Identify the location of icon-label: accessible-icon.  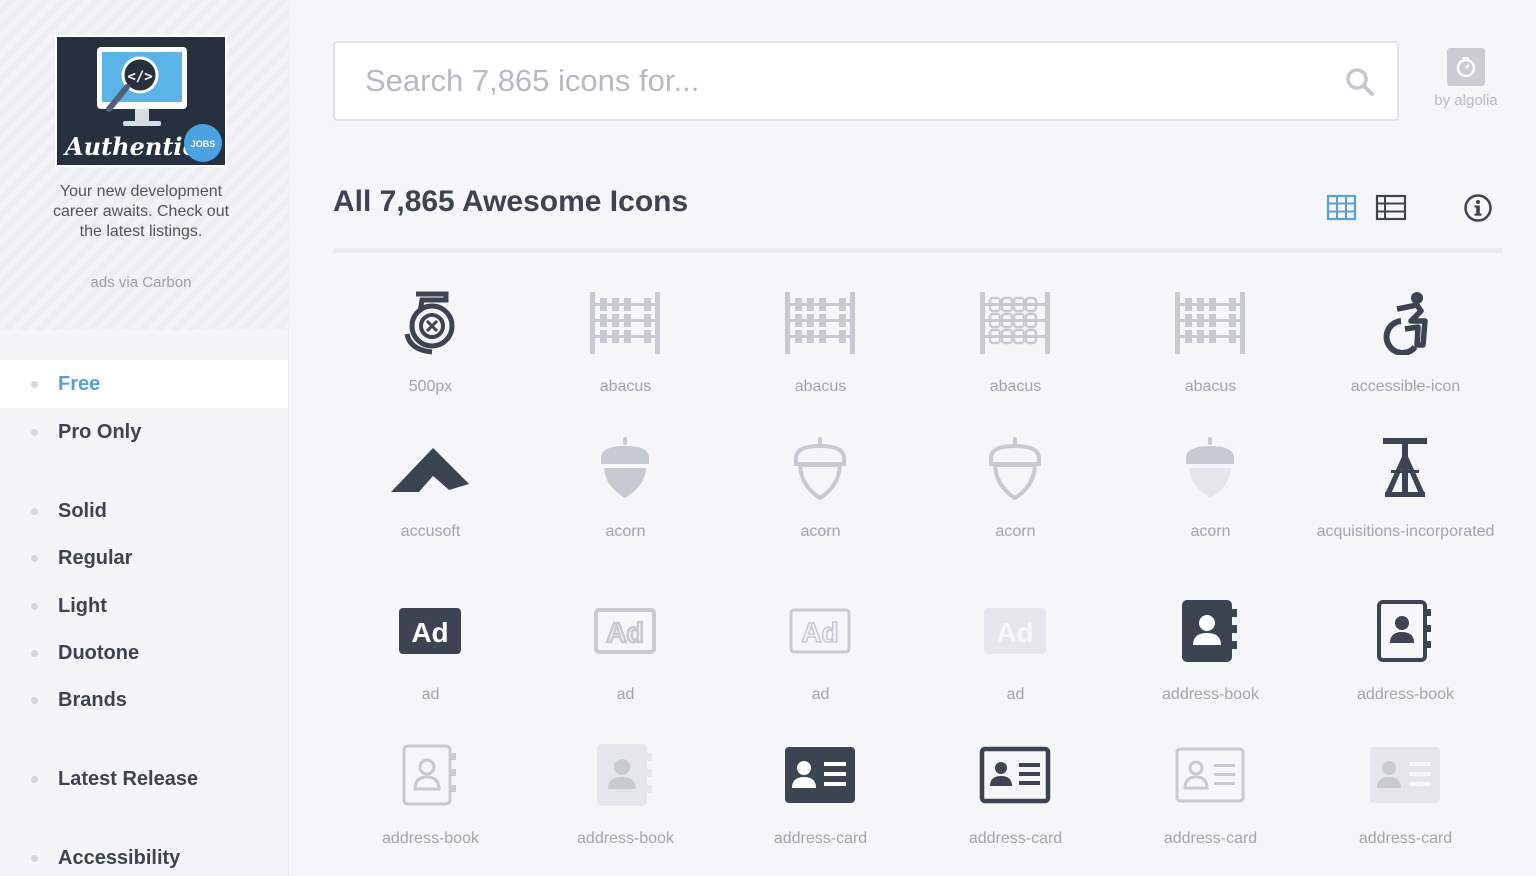
(1405, 386).